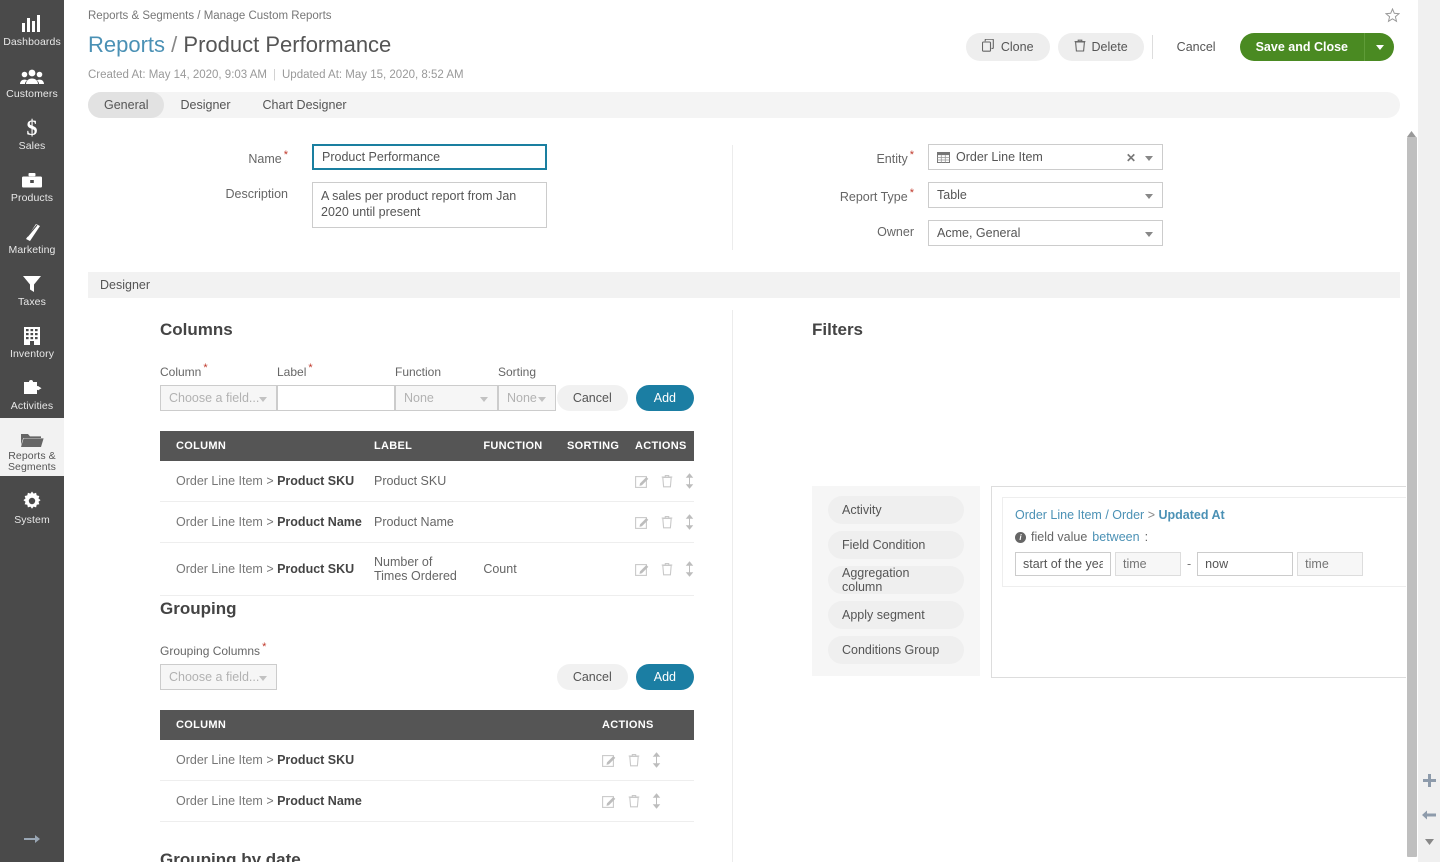  Describe the element at coordinates (32, 340) in the screenshot. I see `sidebar-item-inventory: Inventory` at that location.